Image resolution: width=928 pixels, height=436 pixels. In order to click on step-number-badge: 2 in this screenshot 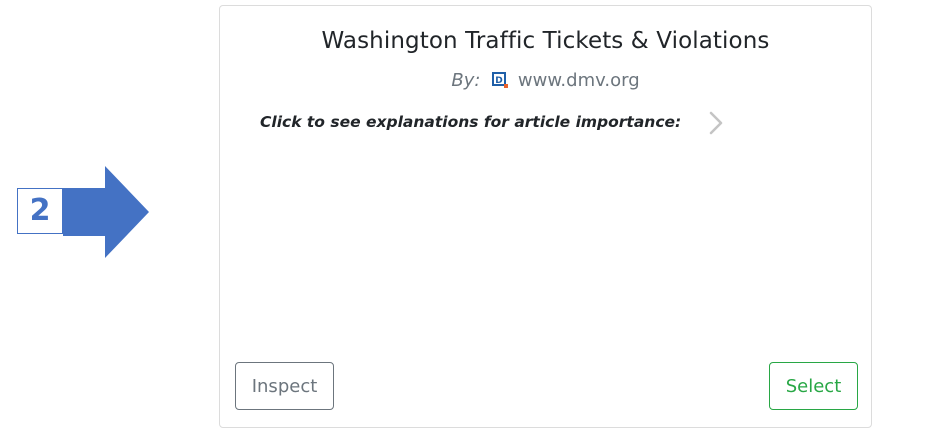, I will do `click(40, 211)`.